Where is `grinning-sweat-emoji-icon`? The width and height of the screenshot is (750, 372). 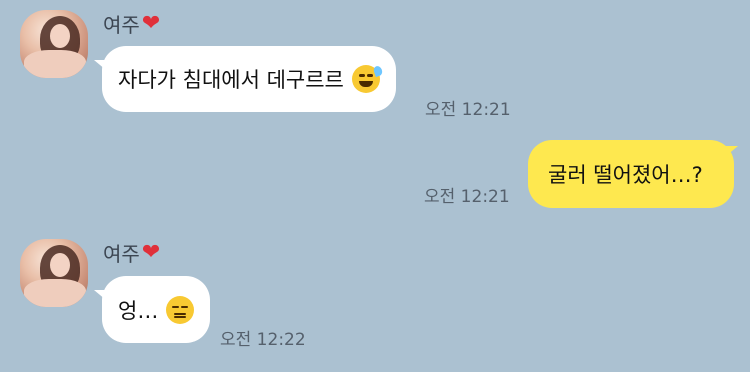 grinning-sweat-emoji-icon is located at coordinates (367, 78).